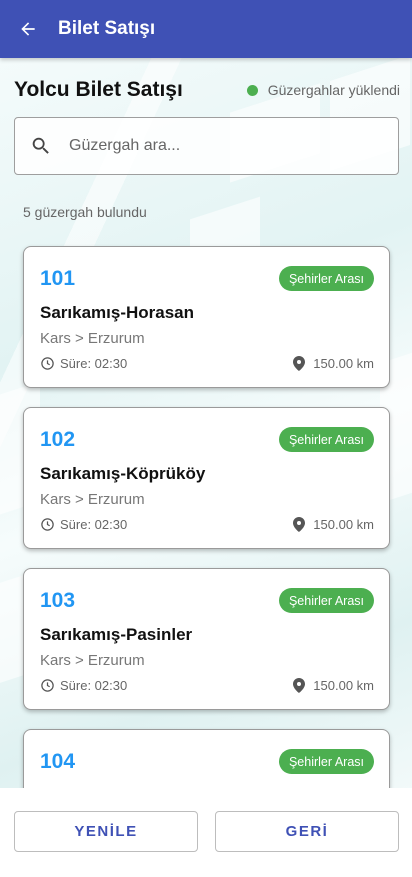 The image size is (412, 877). What do you see at coordinates (98, 89) in the screenshot?
I see `page-title: Yolcu Bilet Satışı` at bounding box center [98, 89].